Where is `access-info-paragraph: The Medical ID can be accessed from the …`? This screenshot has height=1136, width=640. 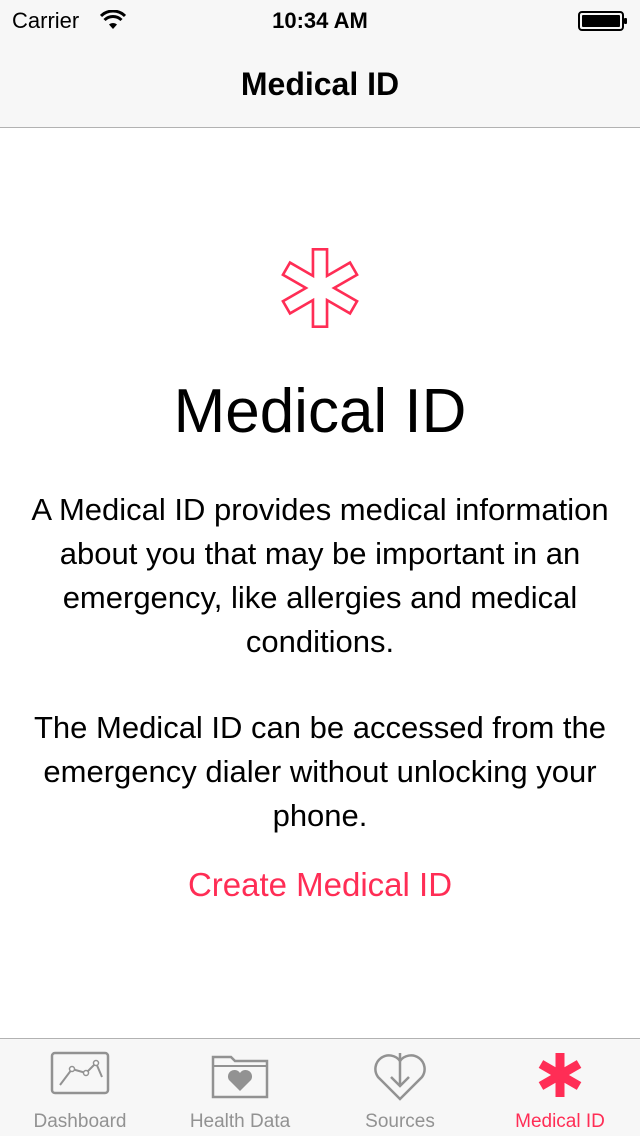 access-info-paragraph: The Medical ID can be accessed from the … is located at coordinates (320, 771).